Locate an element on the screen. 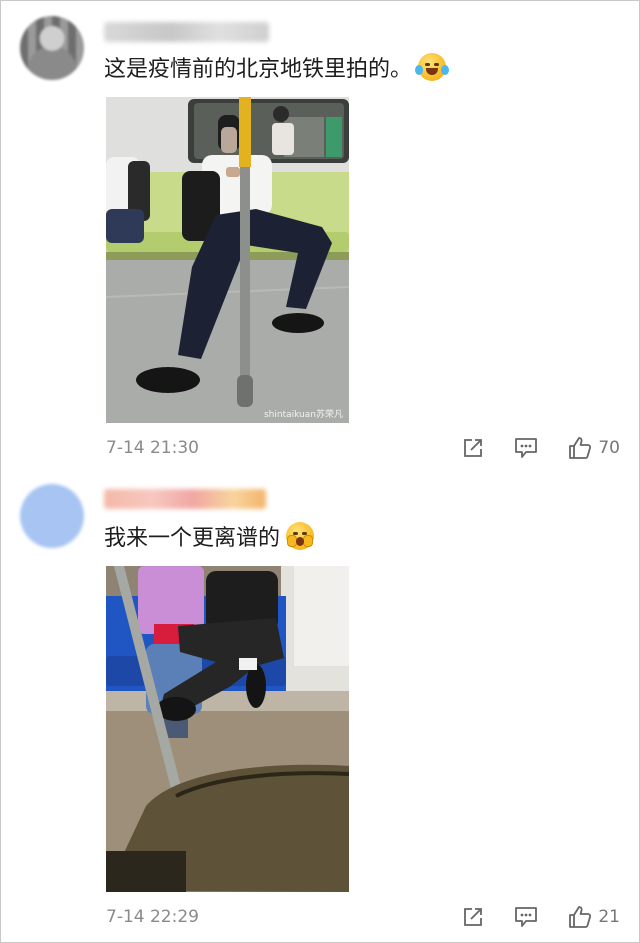  comment-text-content: 我来一个更离谱的 is located at coordinates (192, 538).